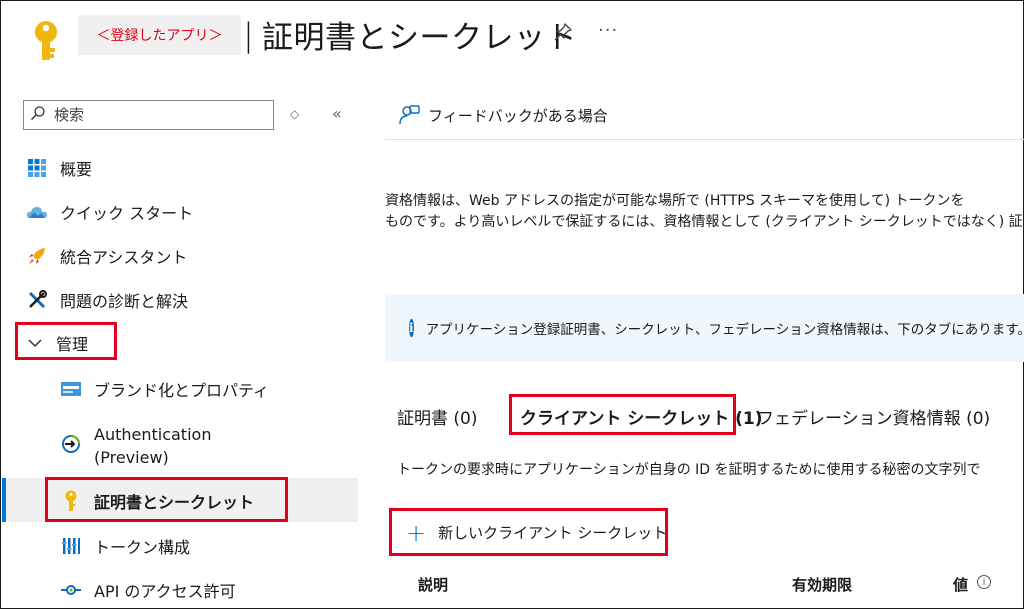 The image size is (1024, 609). Describe the element at coordinates (337, 113) in the screenshot. I see `collapse-sidebar-icon: «` at that location.